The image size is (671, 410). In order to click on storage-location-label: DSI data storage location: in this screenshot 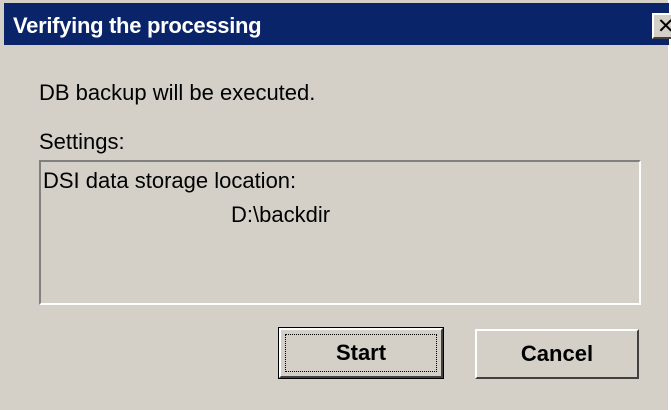, I will do `click(170, 180)`.